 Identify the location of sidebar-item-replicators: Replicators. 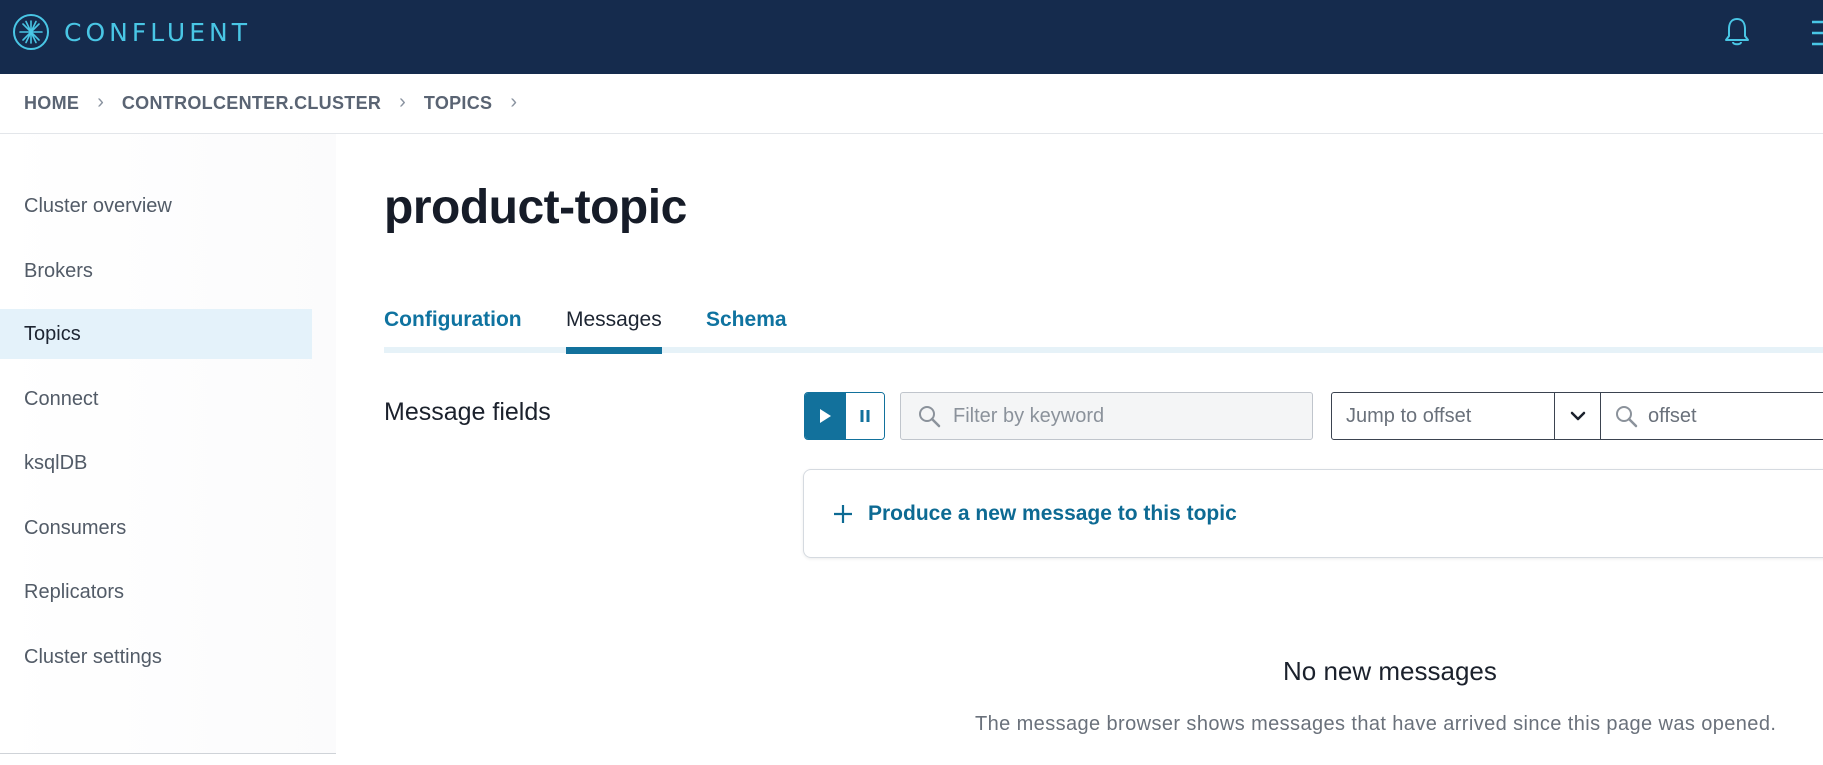
(156, 592).